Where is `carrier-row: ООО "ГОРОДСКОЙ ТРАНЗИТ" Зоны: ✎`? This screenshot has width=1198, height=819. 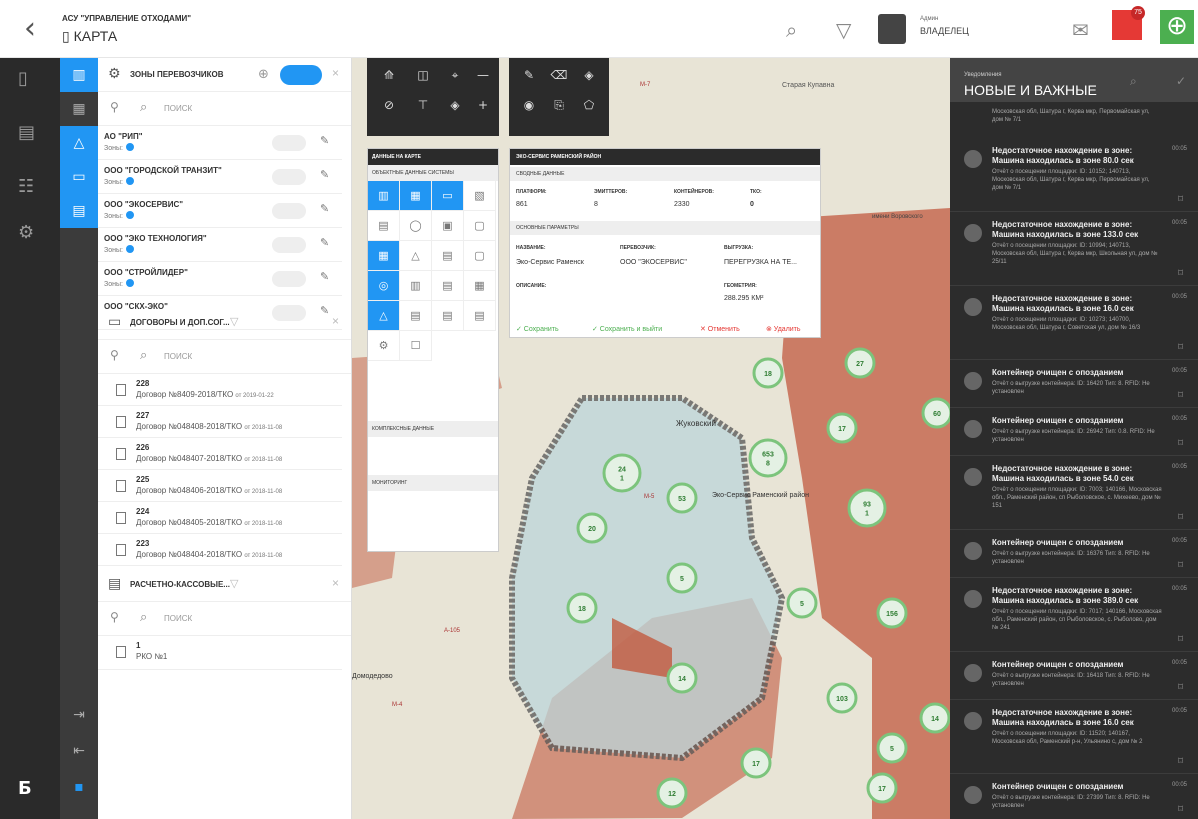 carrier-row: ООО "ГОРОДСКОЙ ТРАНЗИТ" Зоны: ✎ is located at coordinates (220, 177).